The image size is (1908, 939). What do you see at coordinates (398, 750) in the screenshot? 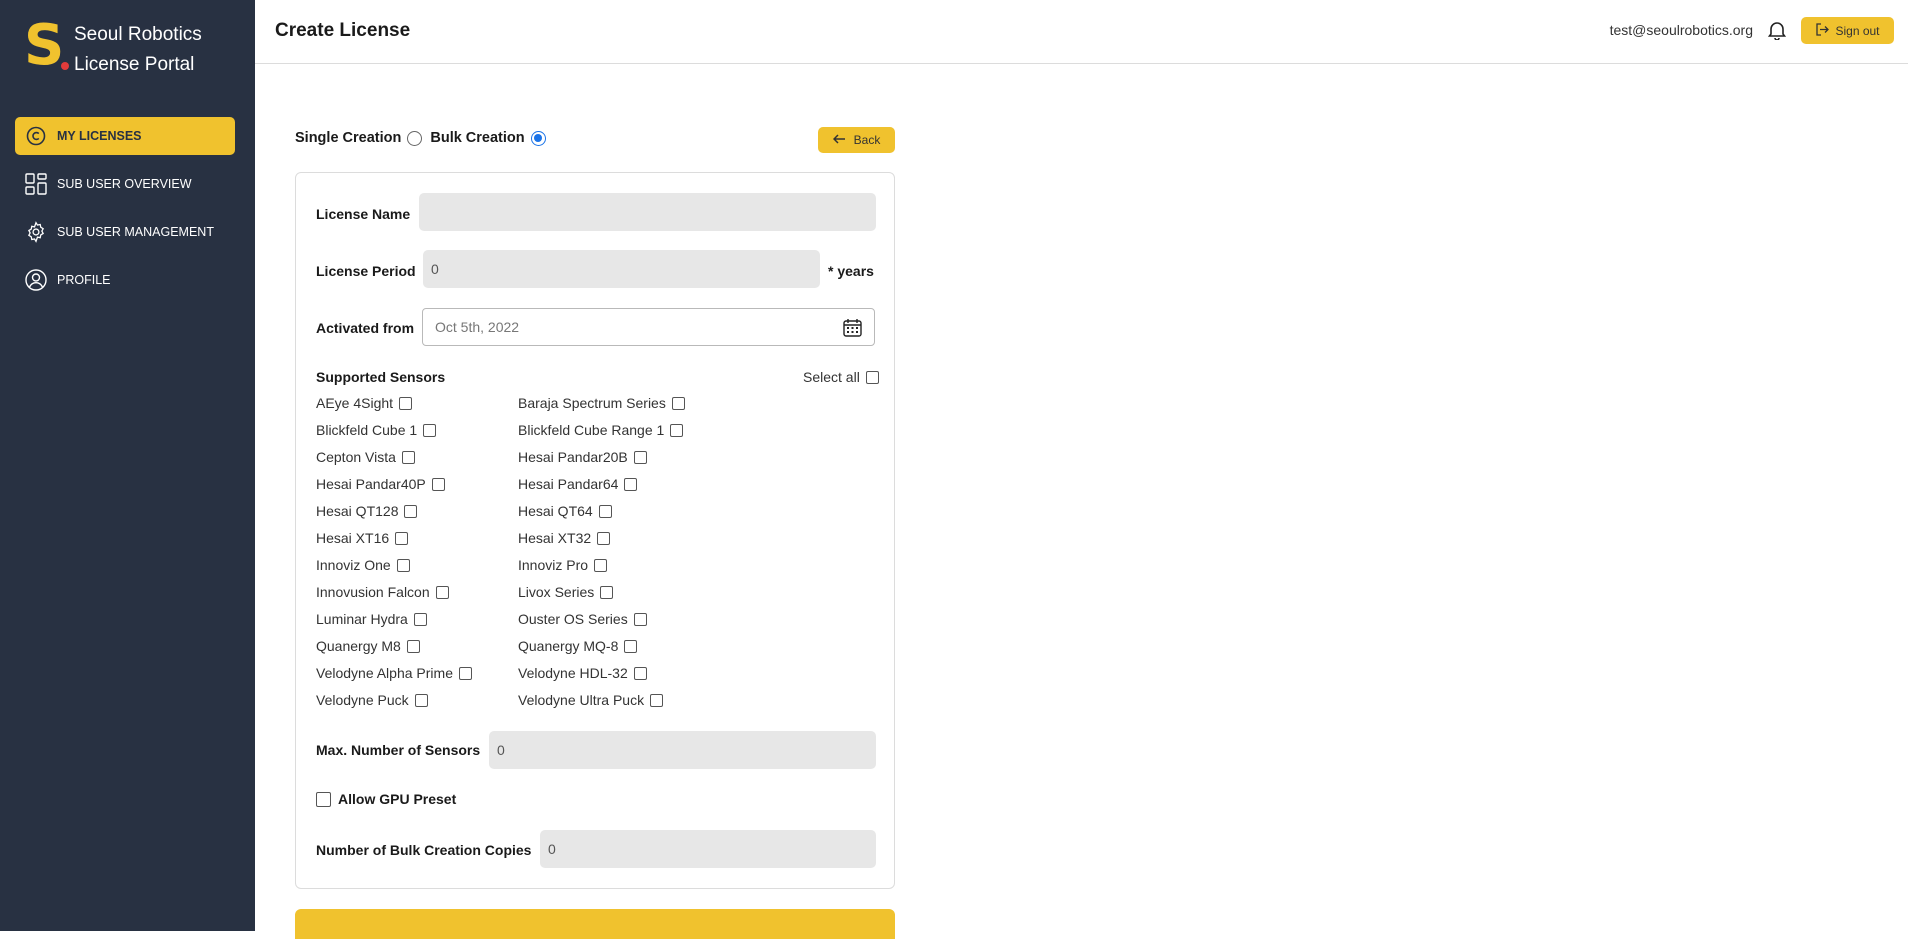
I see `max-sensors-label: Max. Number of Sensors` at bounding box center [398, 750].